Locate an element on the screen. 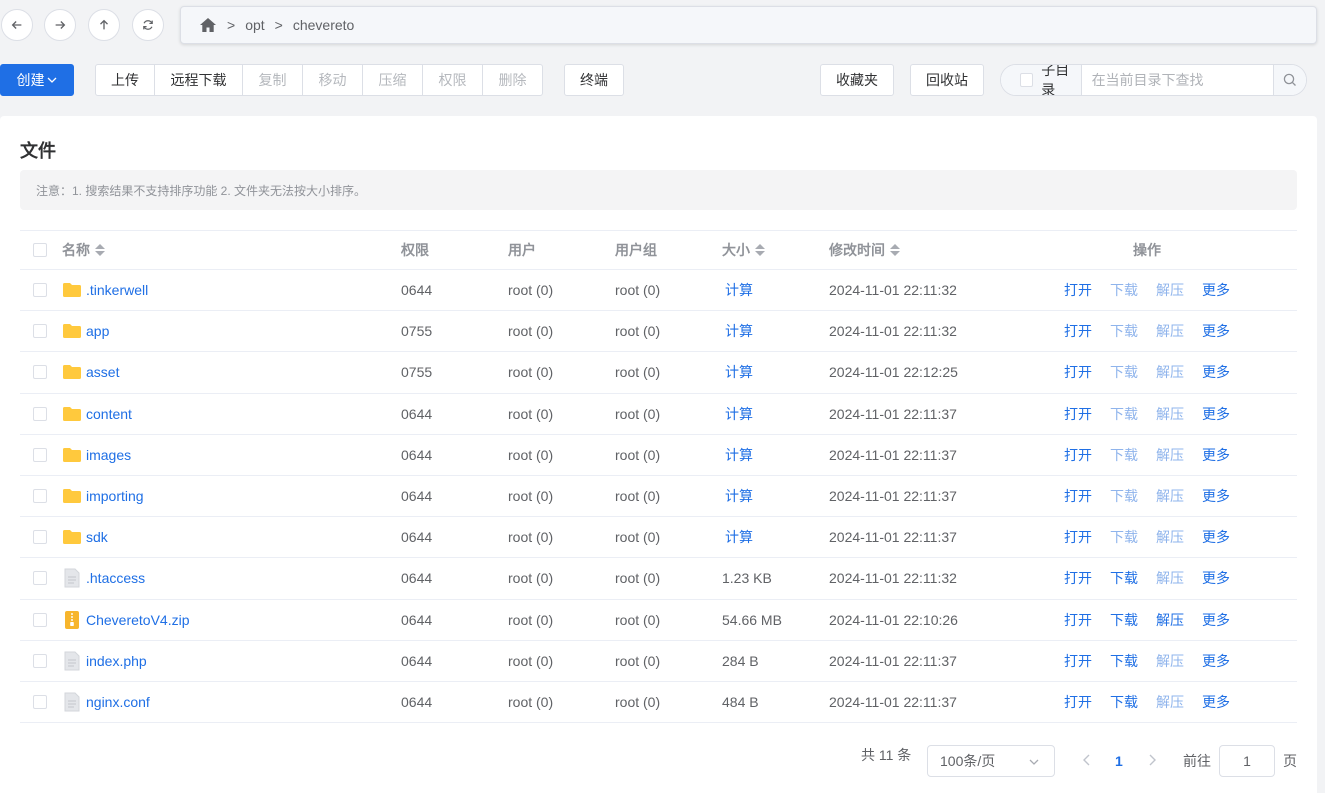 The image size is (1325, 793). row-name-cell: CheveretoV4.zip is located at coordinates (126, 620).